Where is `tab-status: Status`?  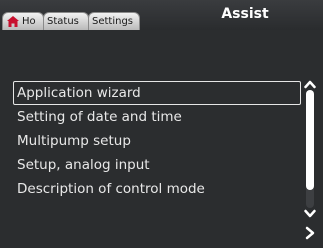 tab-status: Status is located at coordinates (66, 21).